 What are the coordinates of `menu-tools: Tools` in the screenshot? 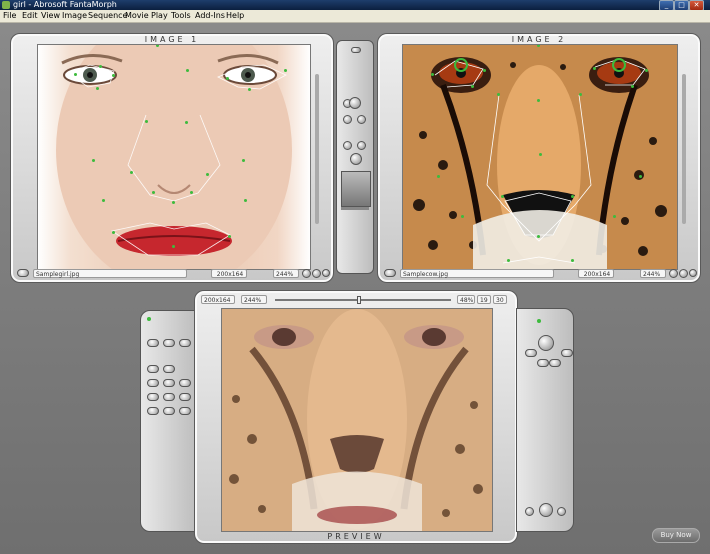 It's located at (181, 16).